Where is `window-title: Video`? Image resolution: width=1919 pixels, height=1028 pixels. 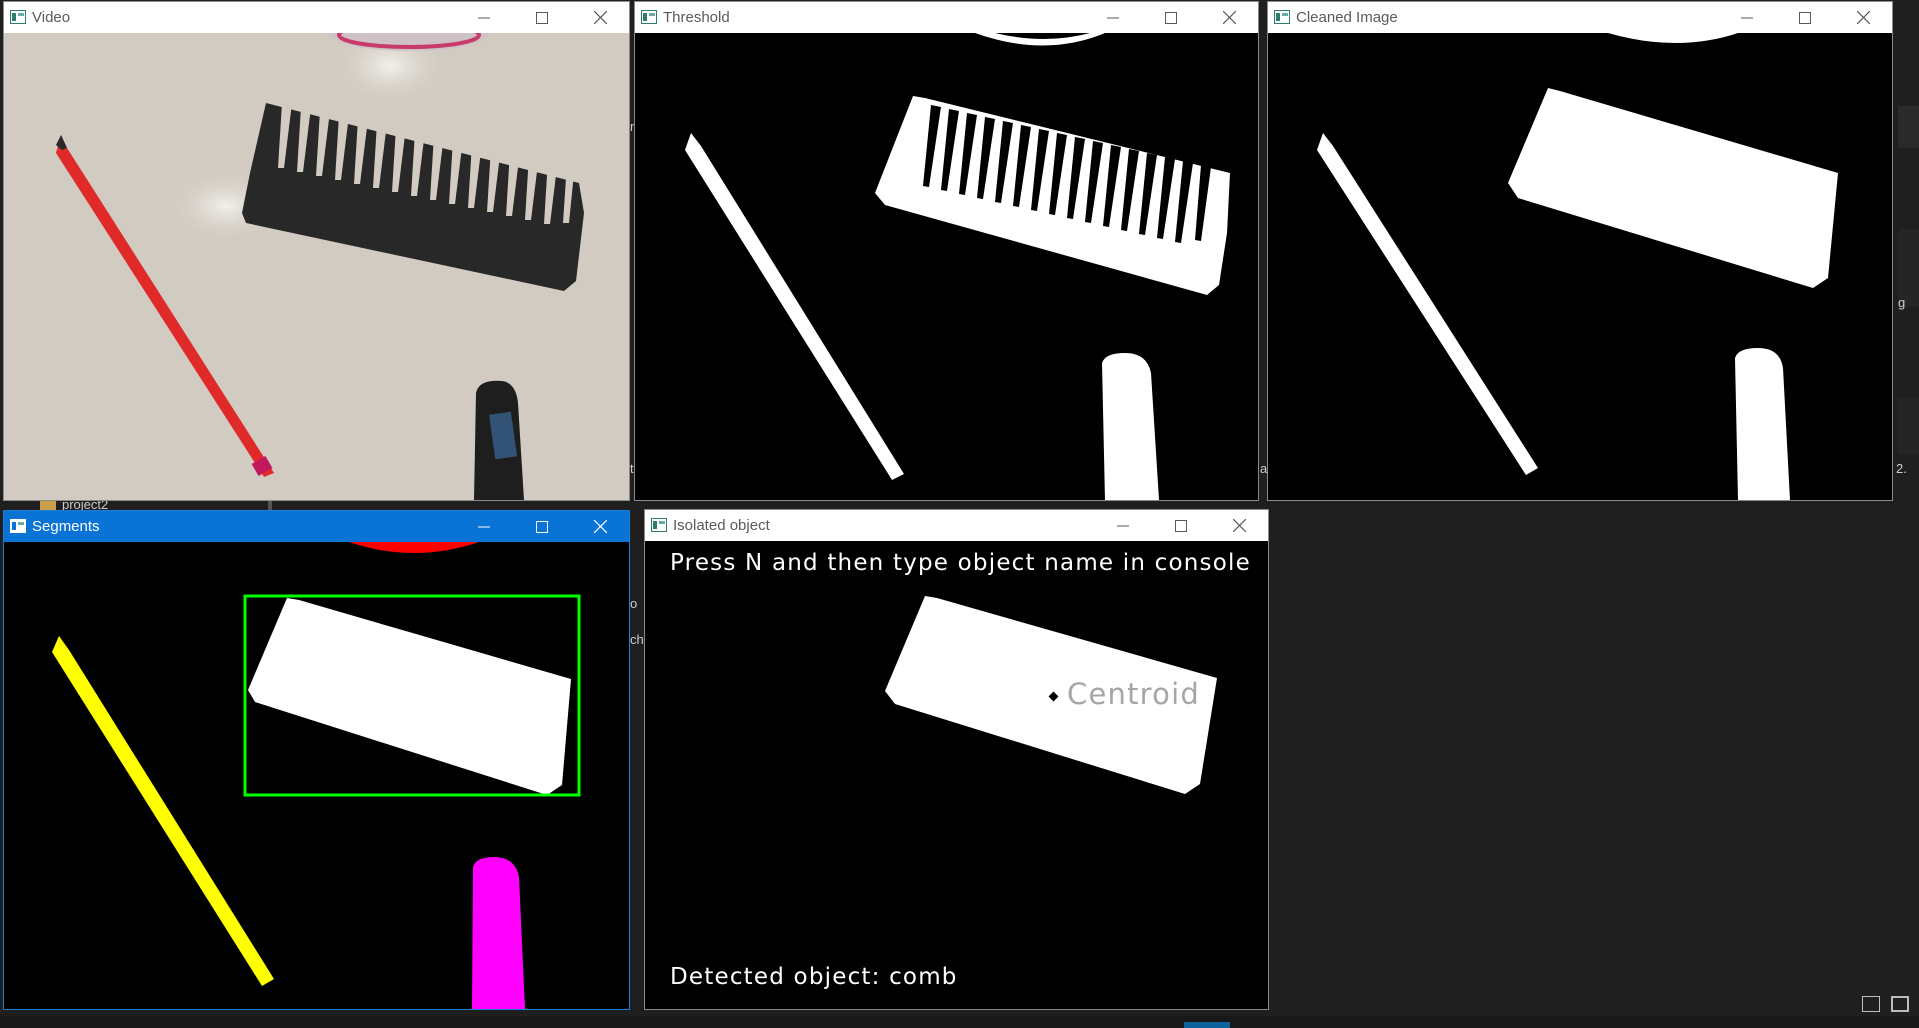
window-title: Video is located at coordinates (51, 17).